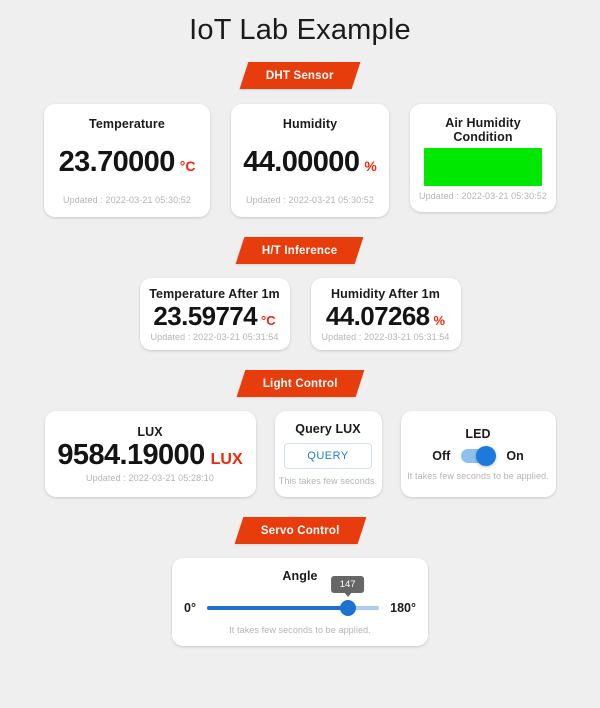 The image size is (600, 708). I want to click on temperature-updated-timestamp: Updated : 2022-03-21 05:30:52, so click(127, 199).